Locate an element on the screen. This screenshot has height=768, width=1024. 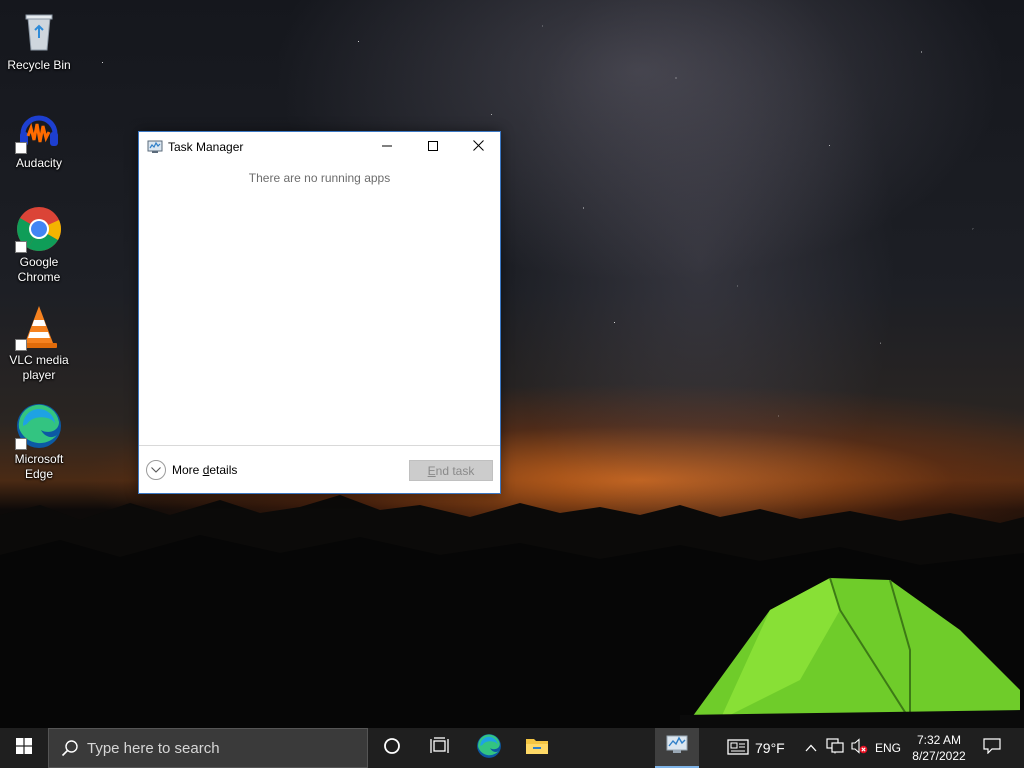
end-task-button: End task is located at coordinates (451, 470).